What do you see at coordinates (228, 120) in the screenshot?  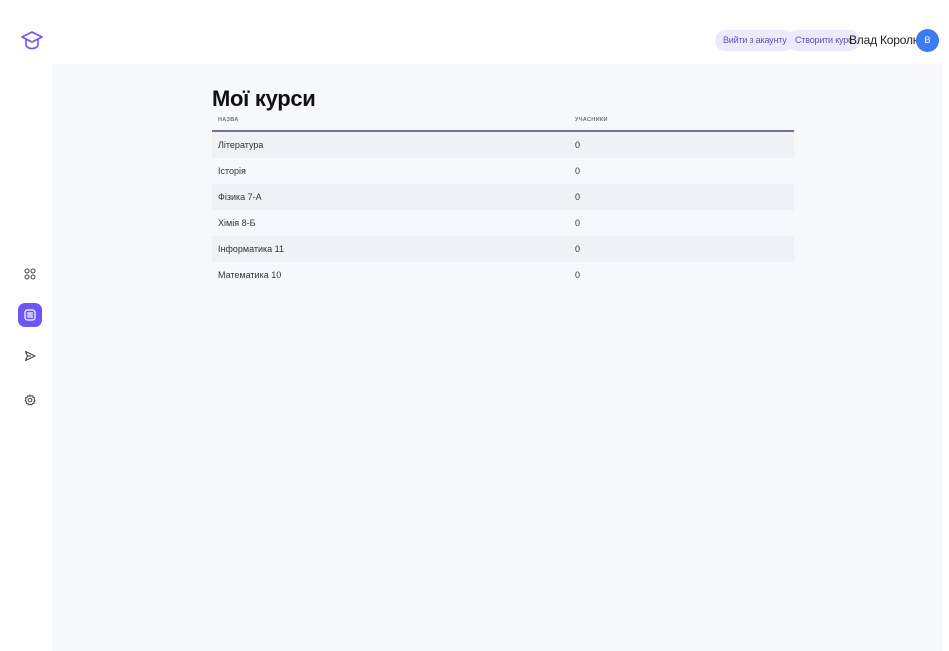 I see `column-header-name: НАЗВА` at bounding box center [228, 120].